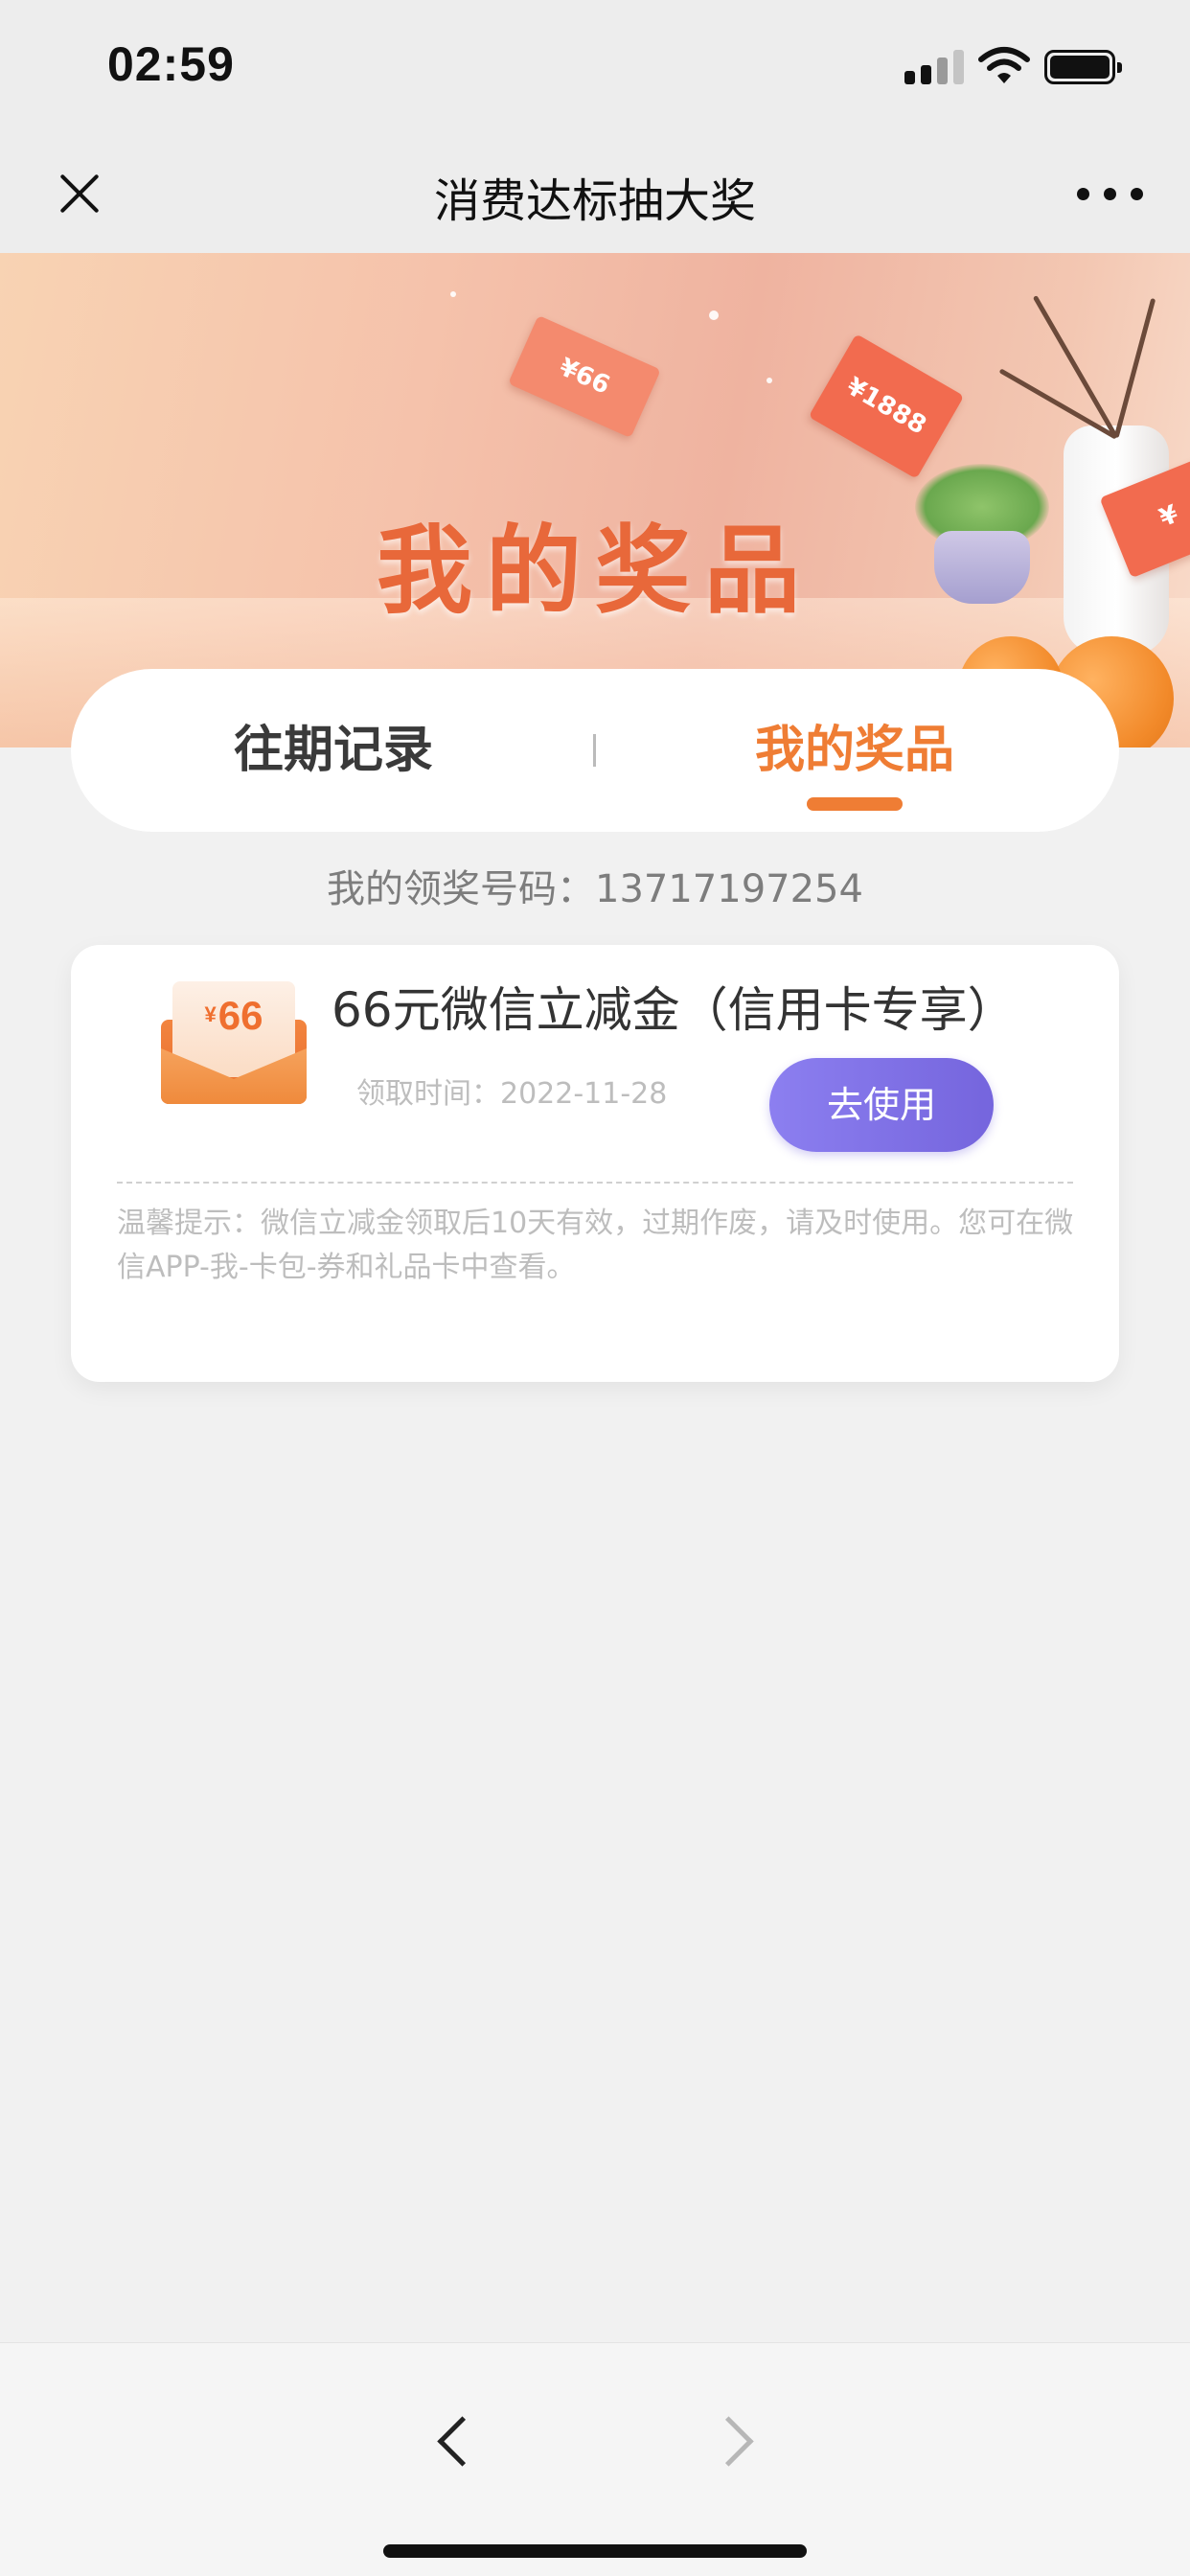 This screenshot has width=1190, height=2576. Describe the element at coordinates (595, 571) in the screenshot. I see `banner-title: 我的奖品` at that location.